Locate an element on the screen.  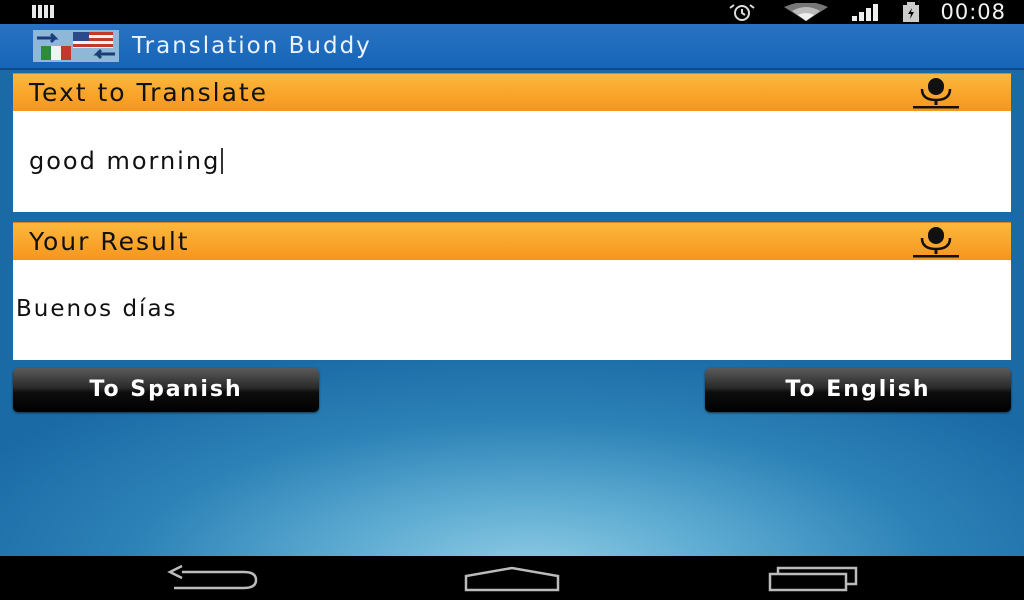
result-microphone-icon is located at coordinates (936, 242).